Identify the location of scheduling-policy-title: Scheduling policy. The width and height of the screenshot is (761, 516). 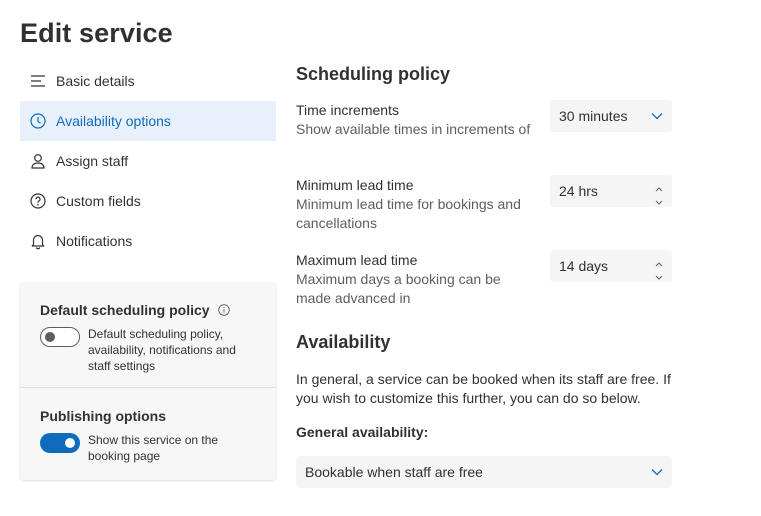
(373, 74).